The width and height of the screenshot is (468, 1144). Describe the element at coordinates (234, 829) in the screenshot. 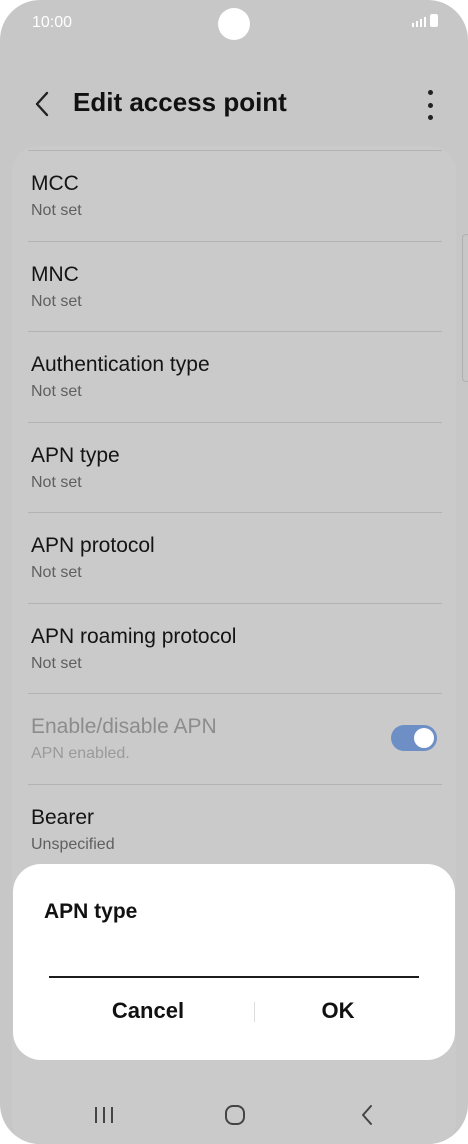

I see `setting-bearer: Bearer Unspecified` at that location.